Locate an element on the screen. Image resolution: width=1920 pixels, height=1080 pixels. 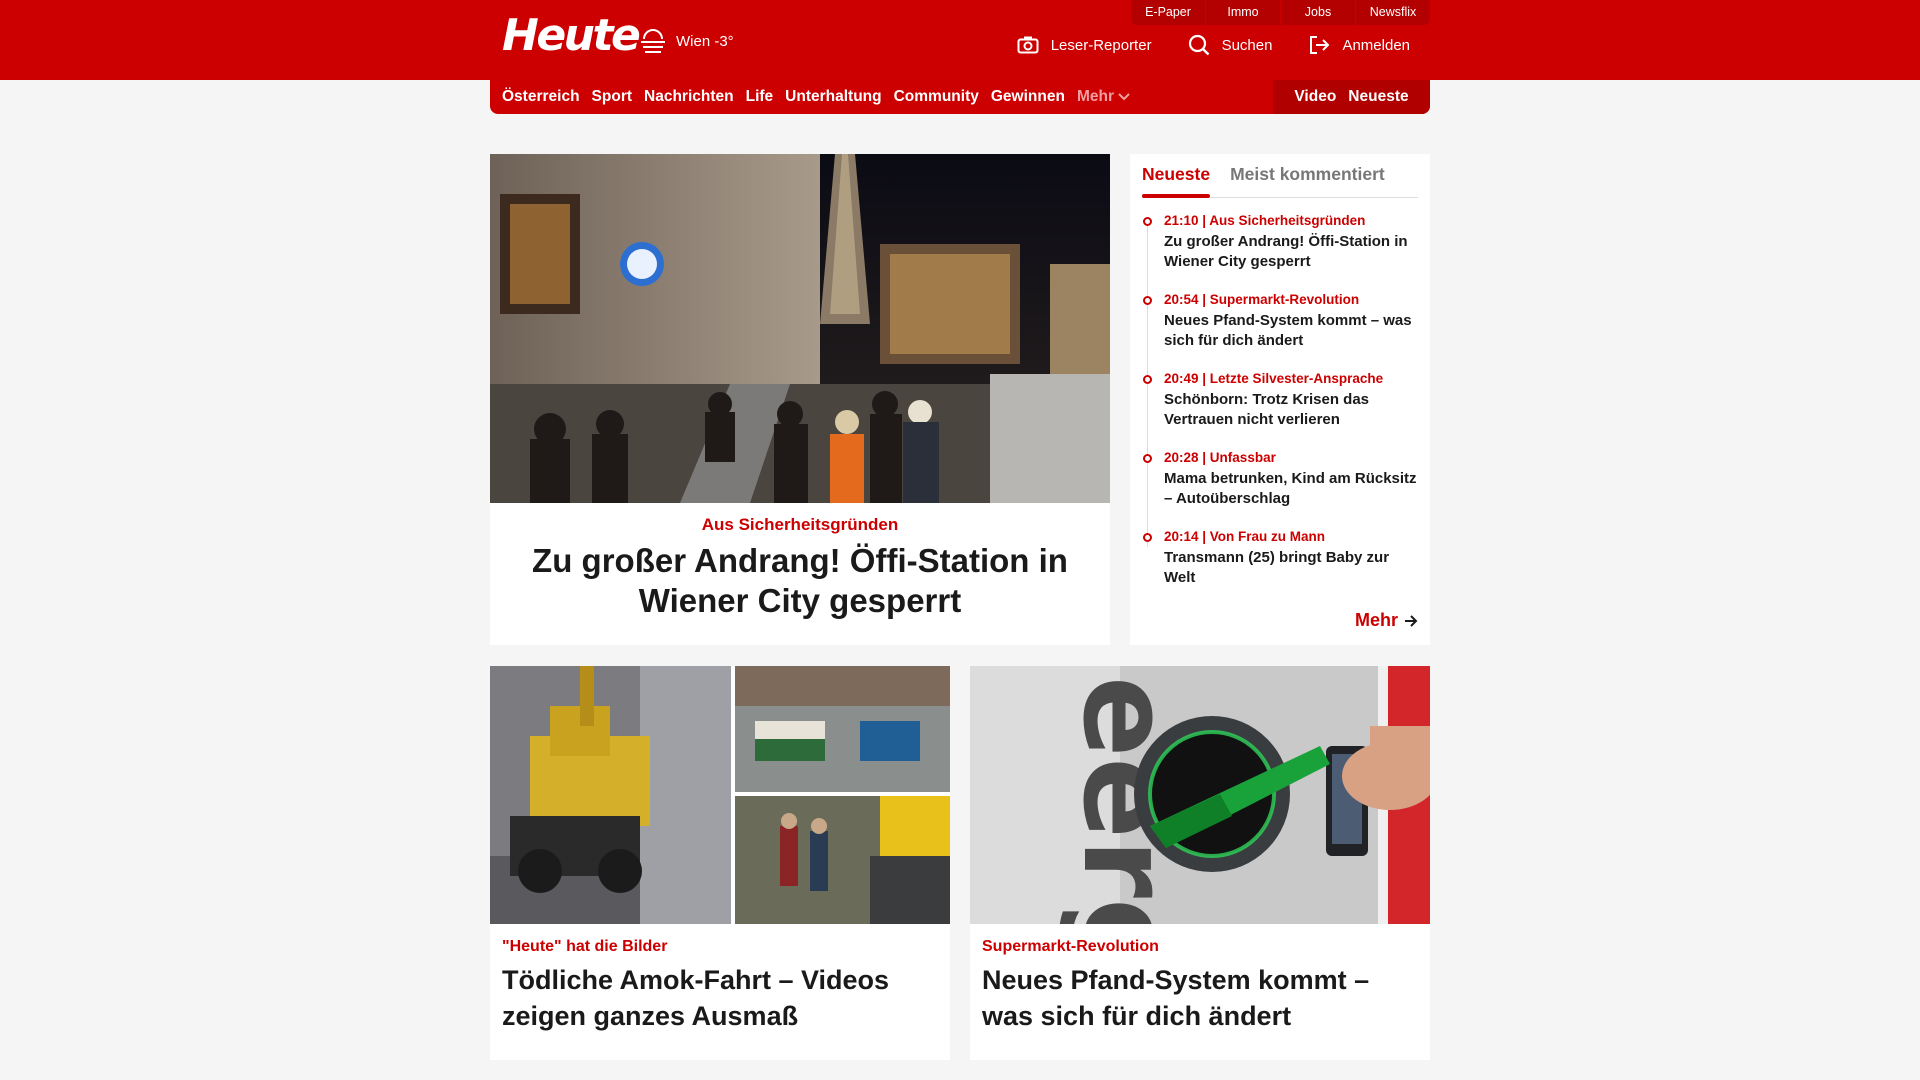
nav-more-label: Mehr is located at coordinates (1095, 96).